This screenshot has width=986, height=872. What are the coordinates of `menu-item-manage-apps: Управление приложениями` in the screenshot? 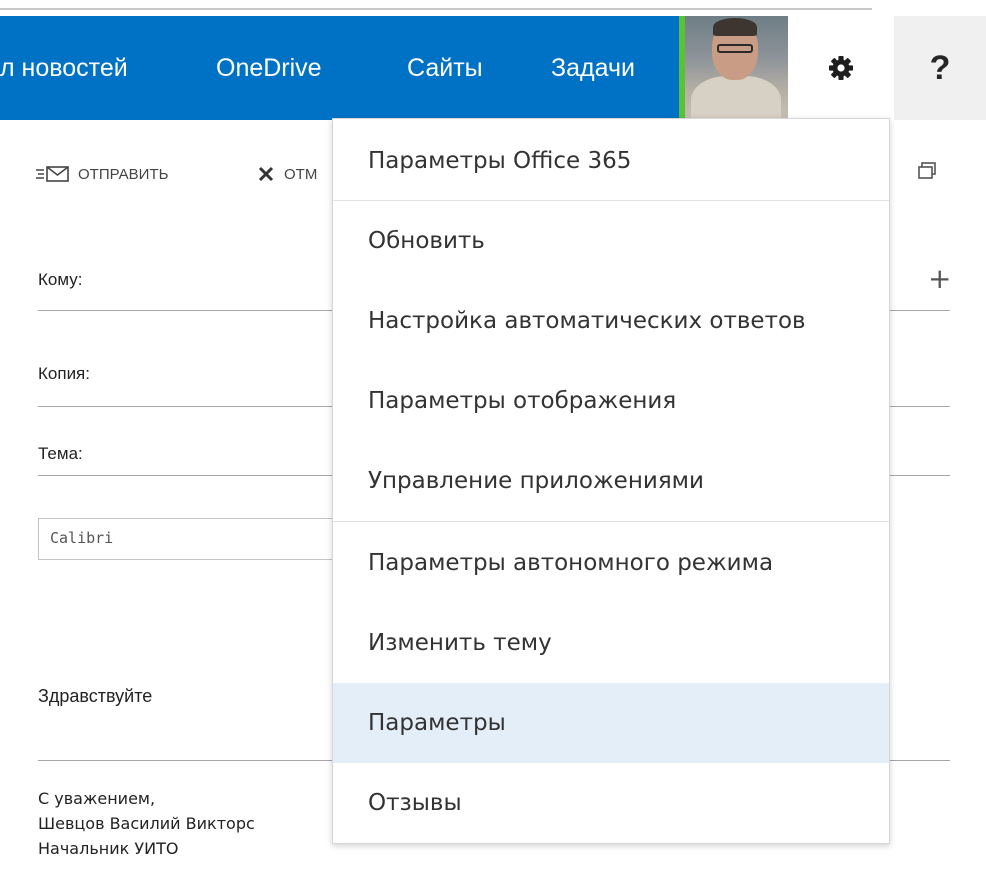 It's located at (611, 481).